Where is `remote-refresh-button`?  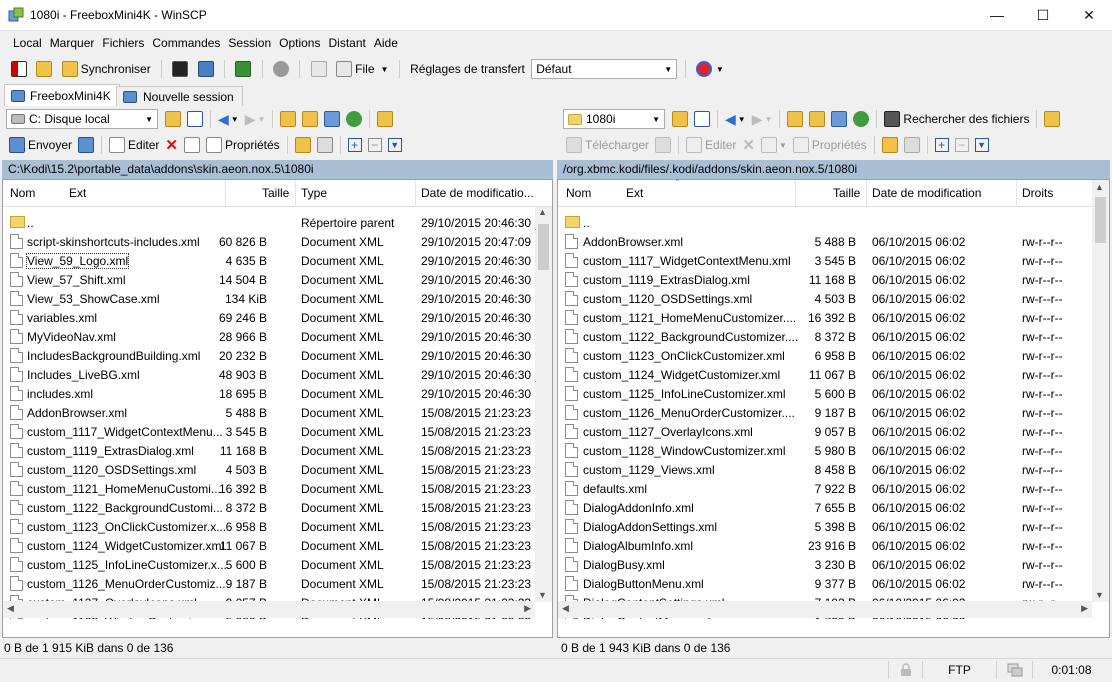 remote-refresh-button is located at coordinates (861, 119).